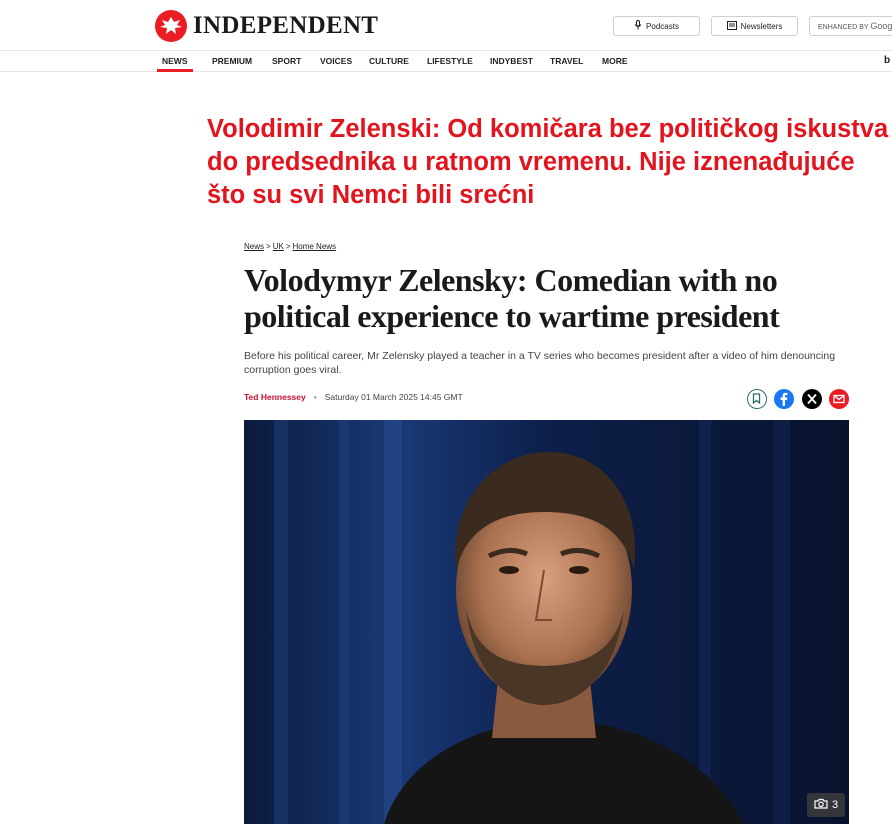  I want to click on site-logo: INDEPENDENT, so click(266, 26).